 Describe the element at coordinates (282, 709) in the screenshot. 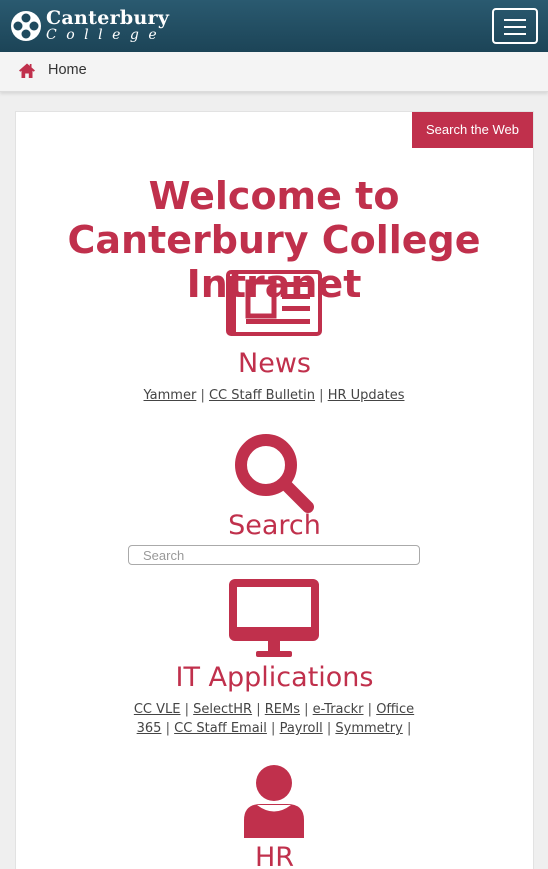

I see `rems-link: REMs` at that location.